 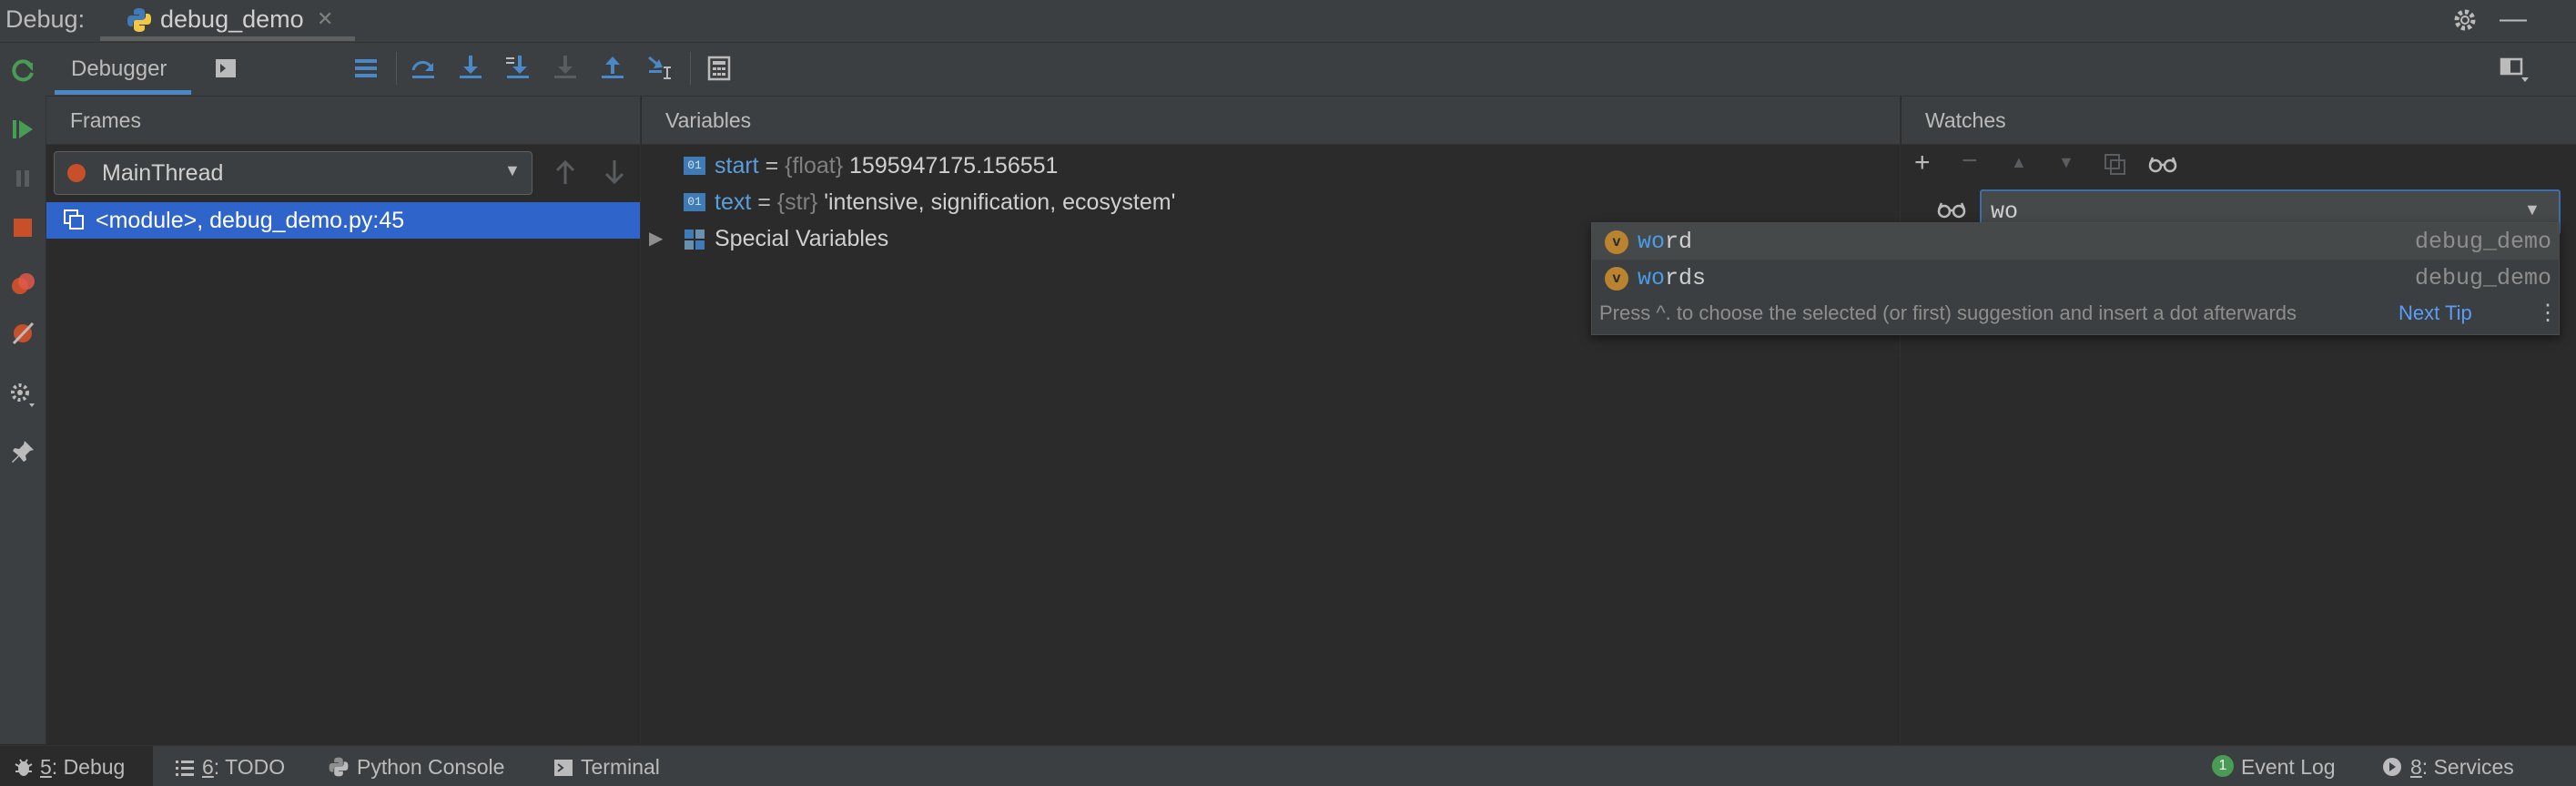 I want to click on services-icon, so click(x=2392, y=767).